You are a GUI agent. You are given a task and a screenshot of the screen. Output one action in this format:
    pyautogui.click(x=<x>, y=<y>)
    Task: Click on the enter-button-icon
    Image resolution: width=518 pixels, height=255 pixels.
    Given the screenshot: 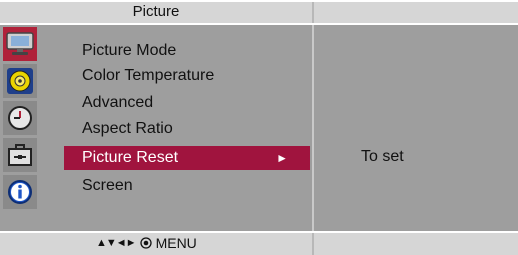 What is the action you would take?
    pyautogui.click(x=145, y=243)
    